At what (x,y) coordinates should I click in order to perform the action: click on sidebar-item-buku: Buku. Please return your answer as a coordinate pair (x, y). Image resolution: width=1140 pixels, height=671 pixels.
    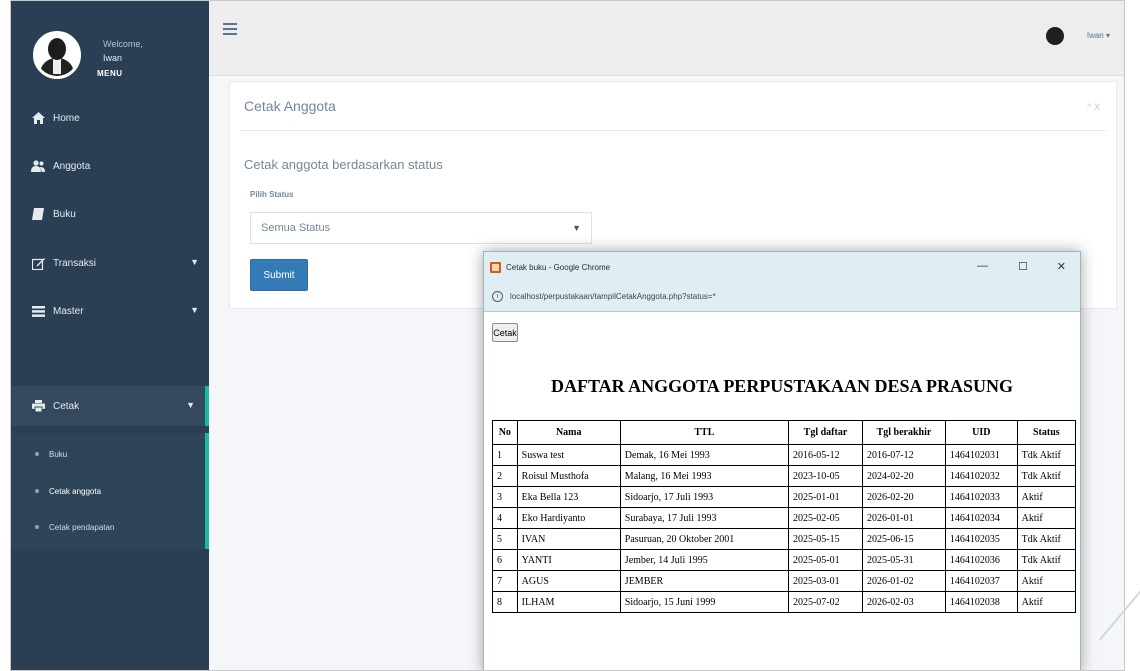
    Looking at the image, I should click on (110, 214).